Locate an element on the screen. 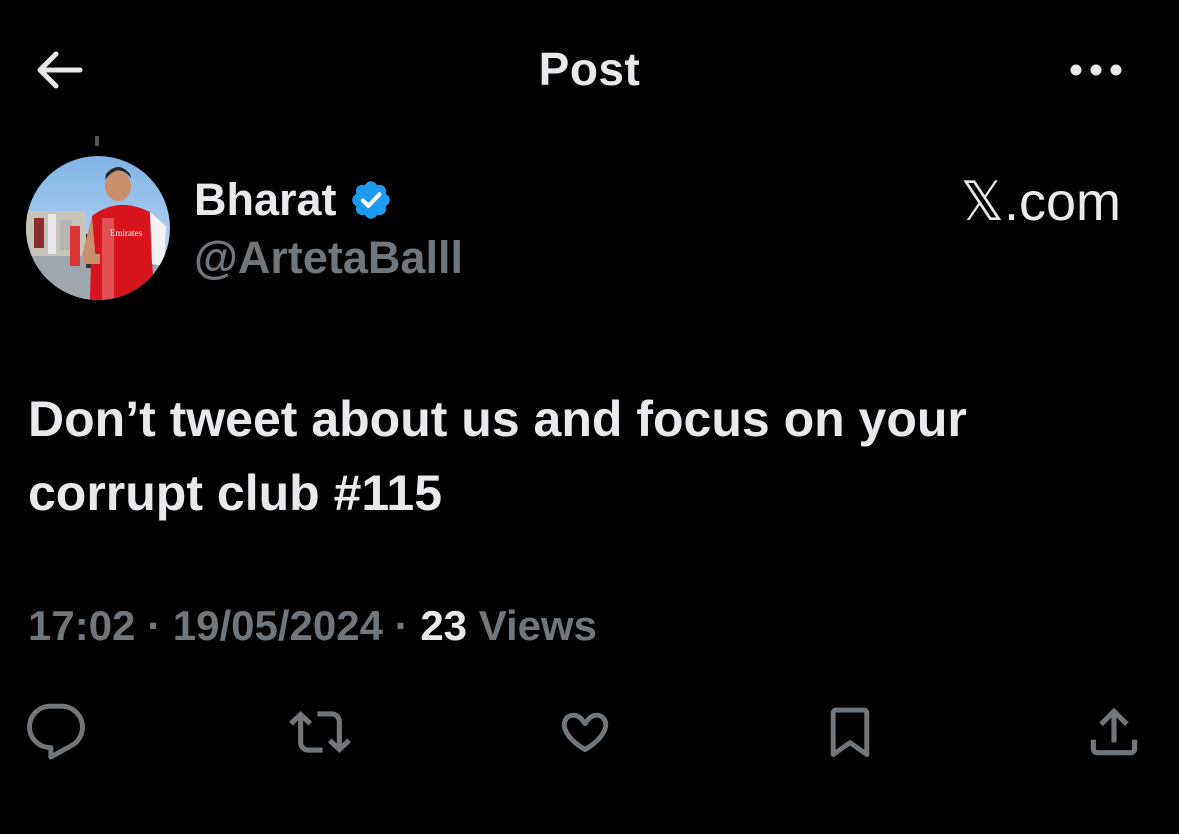 The width and height of the screenshot is (1179, 834). author-name-row: Bharat is located at coordinates (293, 200).